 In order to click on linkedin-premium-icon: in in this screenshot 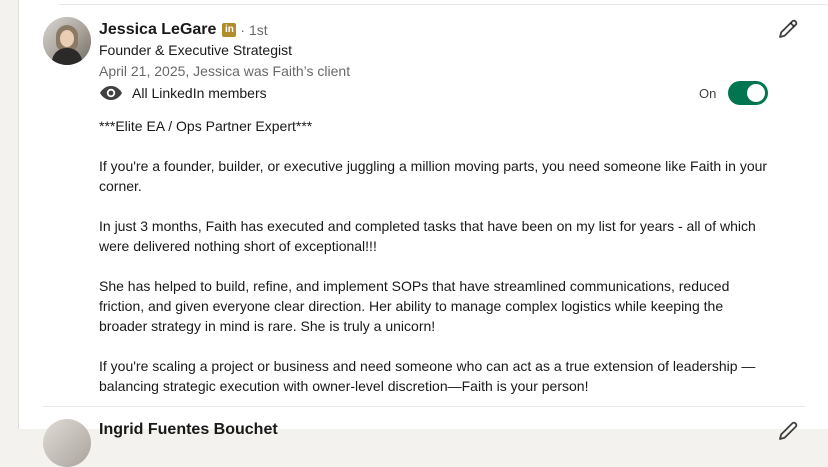, I will do `click(229, 30)`.